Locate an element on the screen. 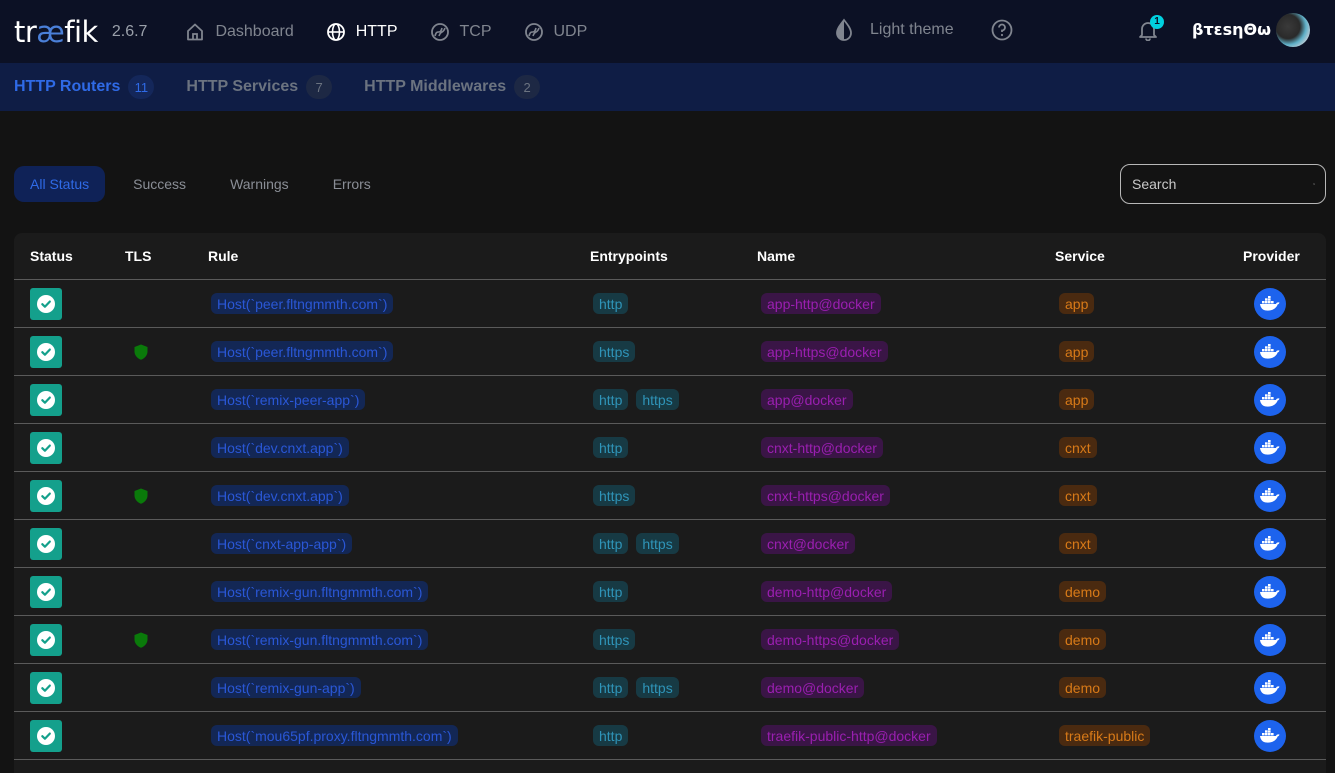  service-cell: traefik-public is located at coordinates (1108, 735).